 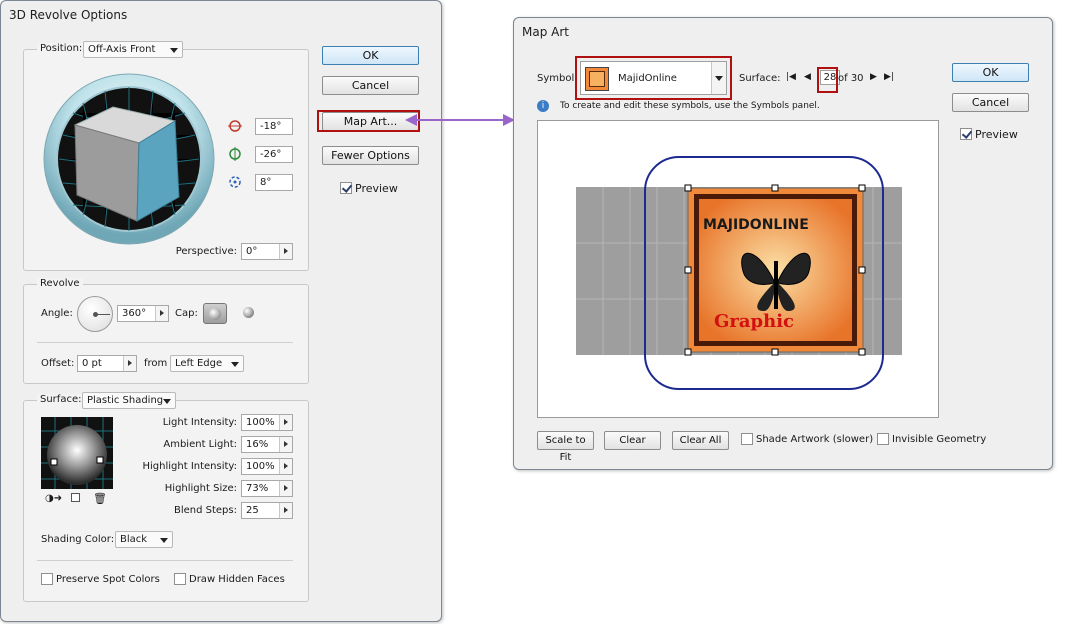 I want to click on shade-artwork-checkbox, so click(x=747, y=439).